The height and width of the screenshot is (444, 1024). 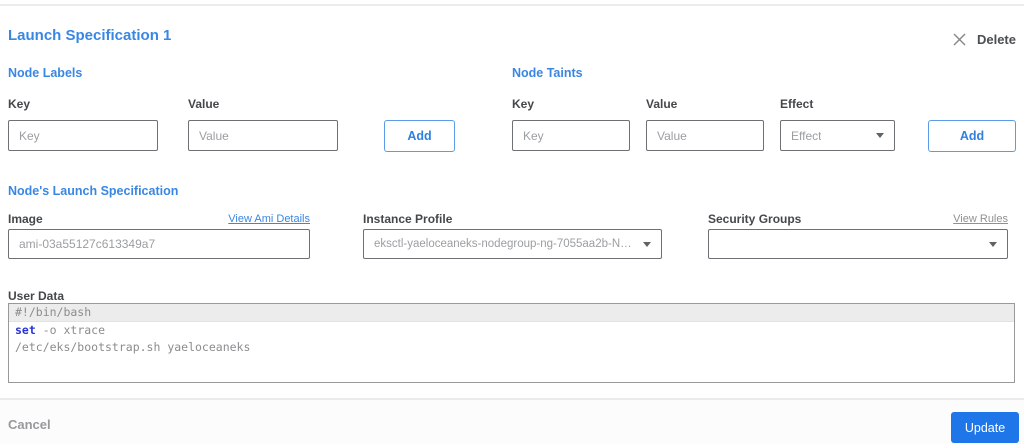 What do you see at coordinates (972, 136) in the screenshot?
I see `node-taints-add-button: Add` at bounding box center [972, 136].